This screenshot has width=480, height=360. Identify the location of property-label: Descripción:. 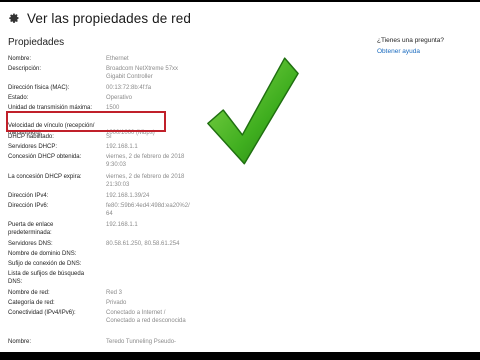
(25, 69).